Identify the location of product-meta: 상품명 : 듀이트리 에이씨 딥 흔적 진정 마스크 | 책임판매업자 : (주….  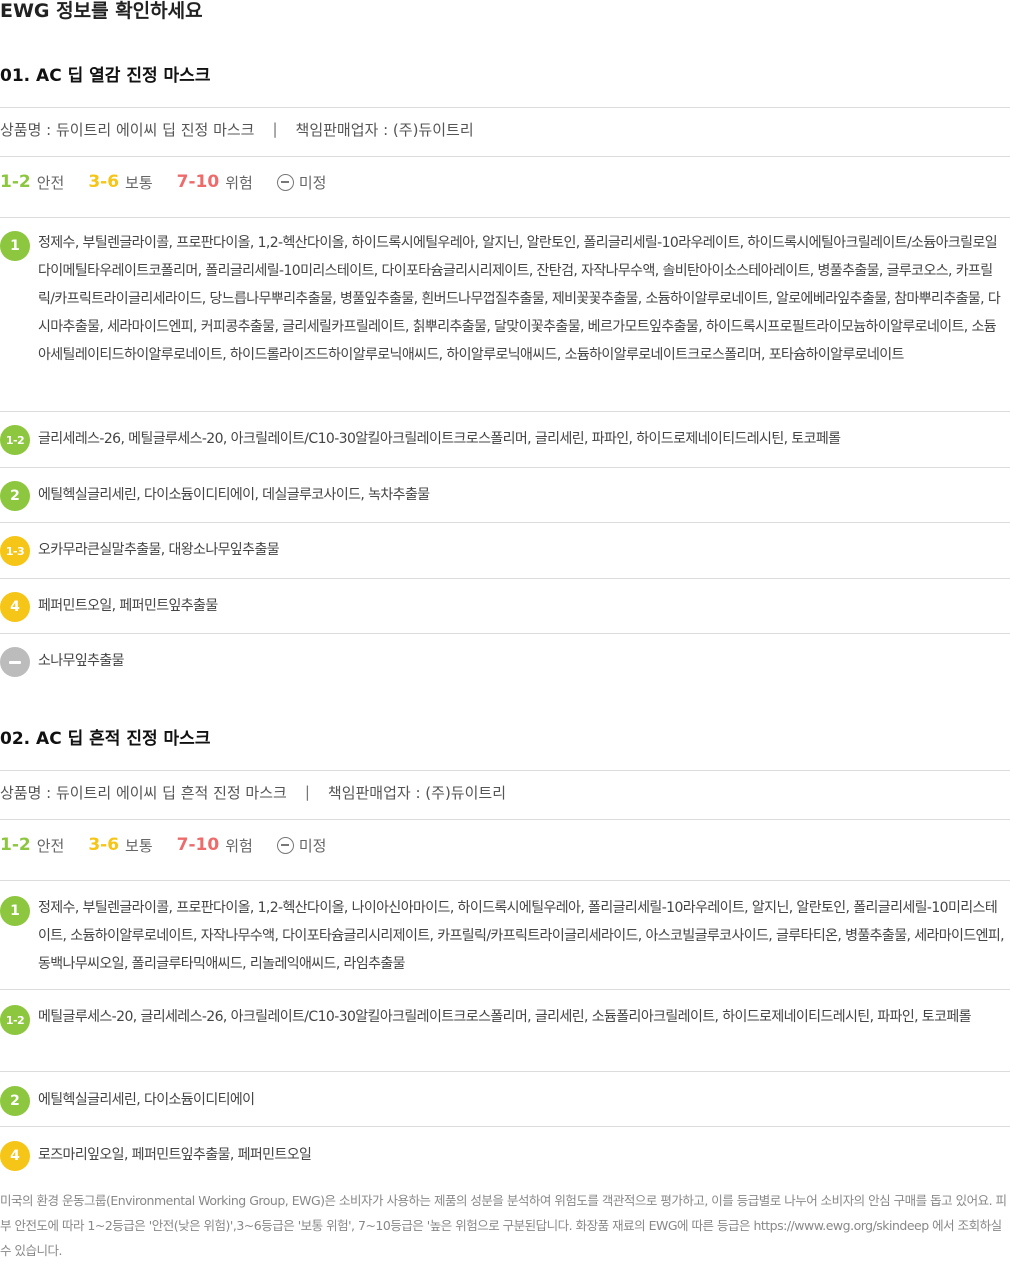
(253, 792).